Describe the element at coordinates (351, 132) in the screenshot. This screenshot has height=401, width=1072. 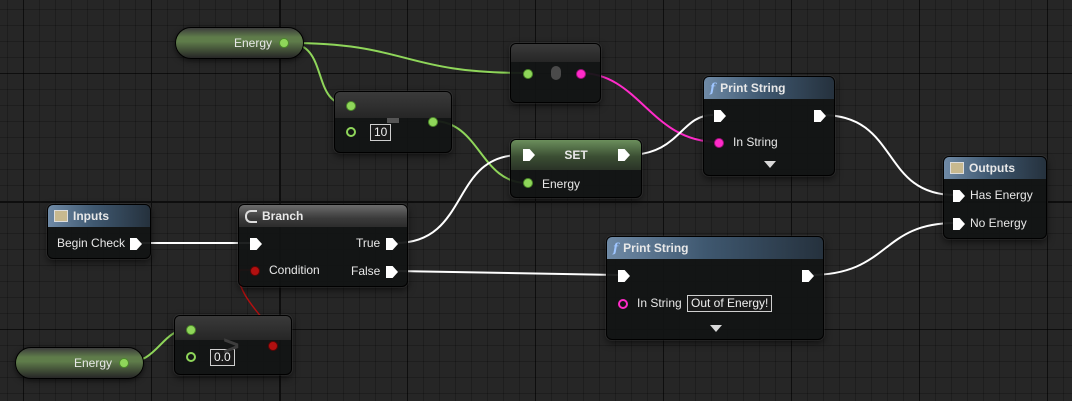
I see `compare-top-input-b-pin` at that location.